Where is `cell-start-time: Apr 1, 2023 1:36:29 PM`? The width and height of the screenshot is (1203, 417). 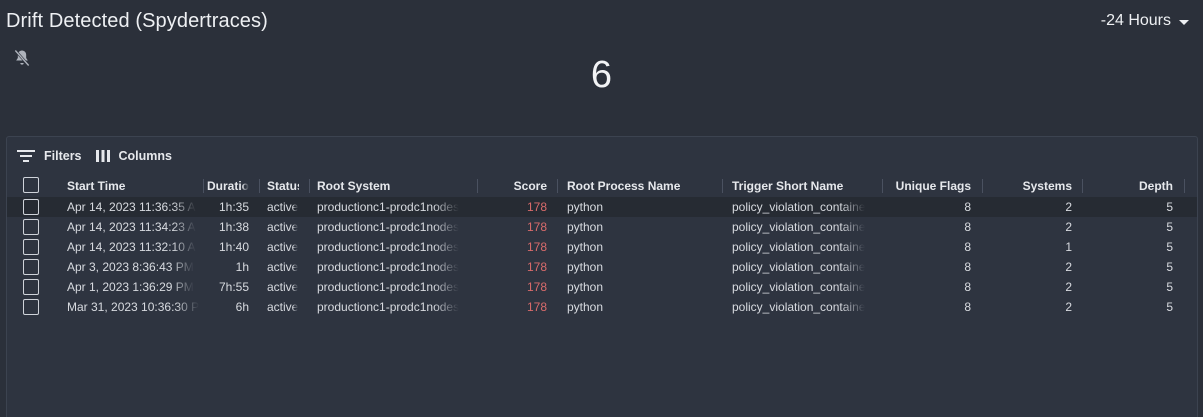
cell-start-time: Apr 1, 2023 1:36:29 PM is located at coordinates (136, 287).